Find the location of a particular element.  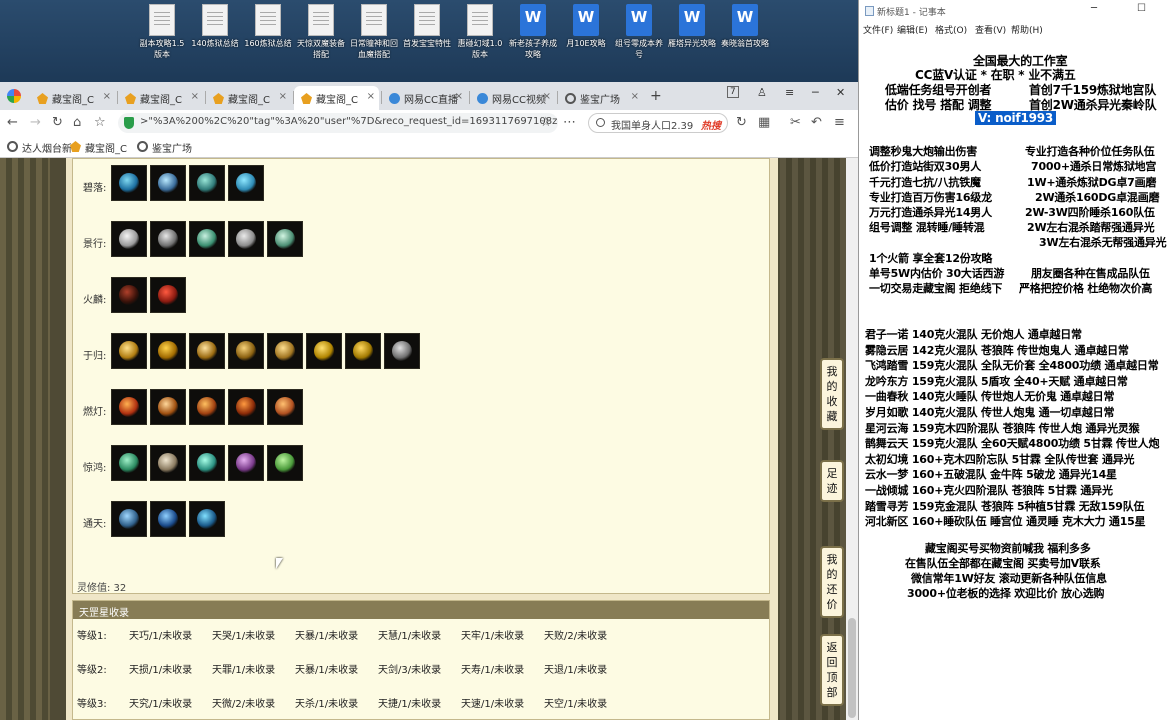

page-scrollbar is located at coordinates (852, 439).